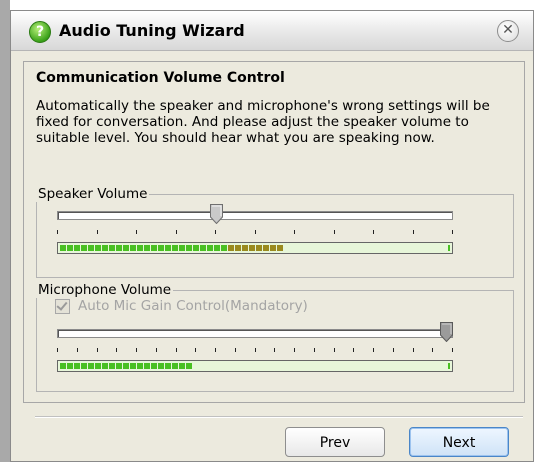 This screenshot has height=462, width=536. I want to click on speaker-volume-thumb, so click(217, 214).